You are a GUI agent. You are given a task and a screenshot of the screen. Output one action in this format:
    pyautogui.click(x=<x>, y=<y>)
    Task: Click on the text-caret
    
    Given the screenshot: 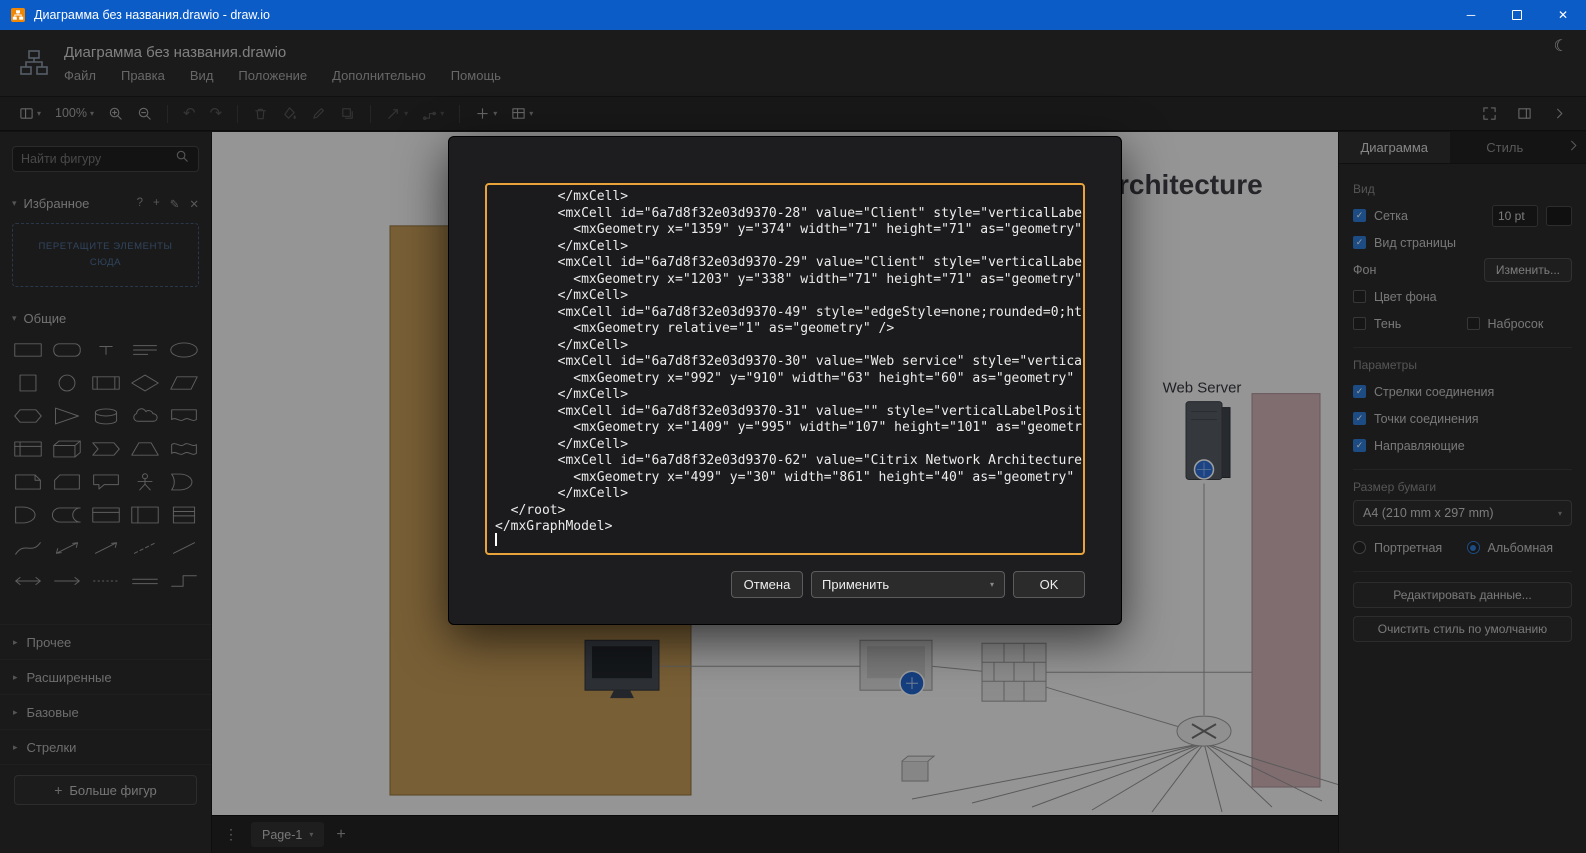 What is the action you would take?
    pyautogui.click(x=496, y=539)
    